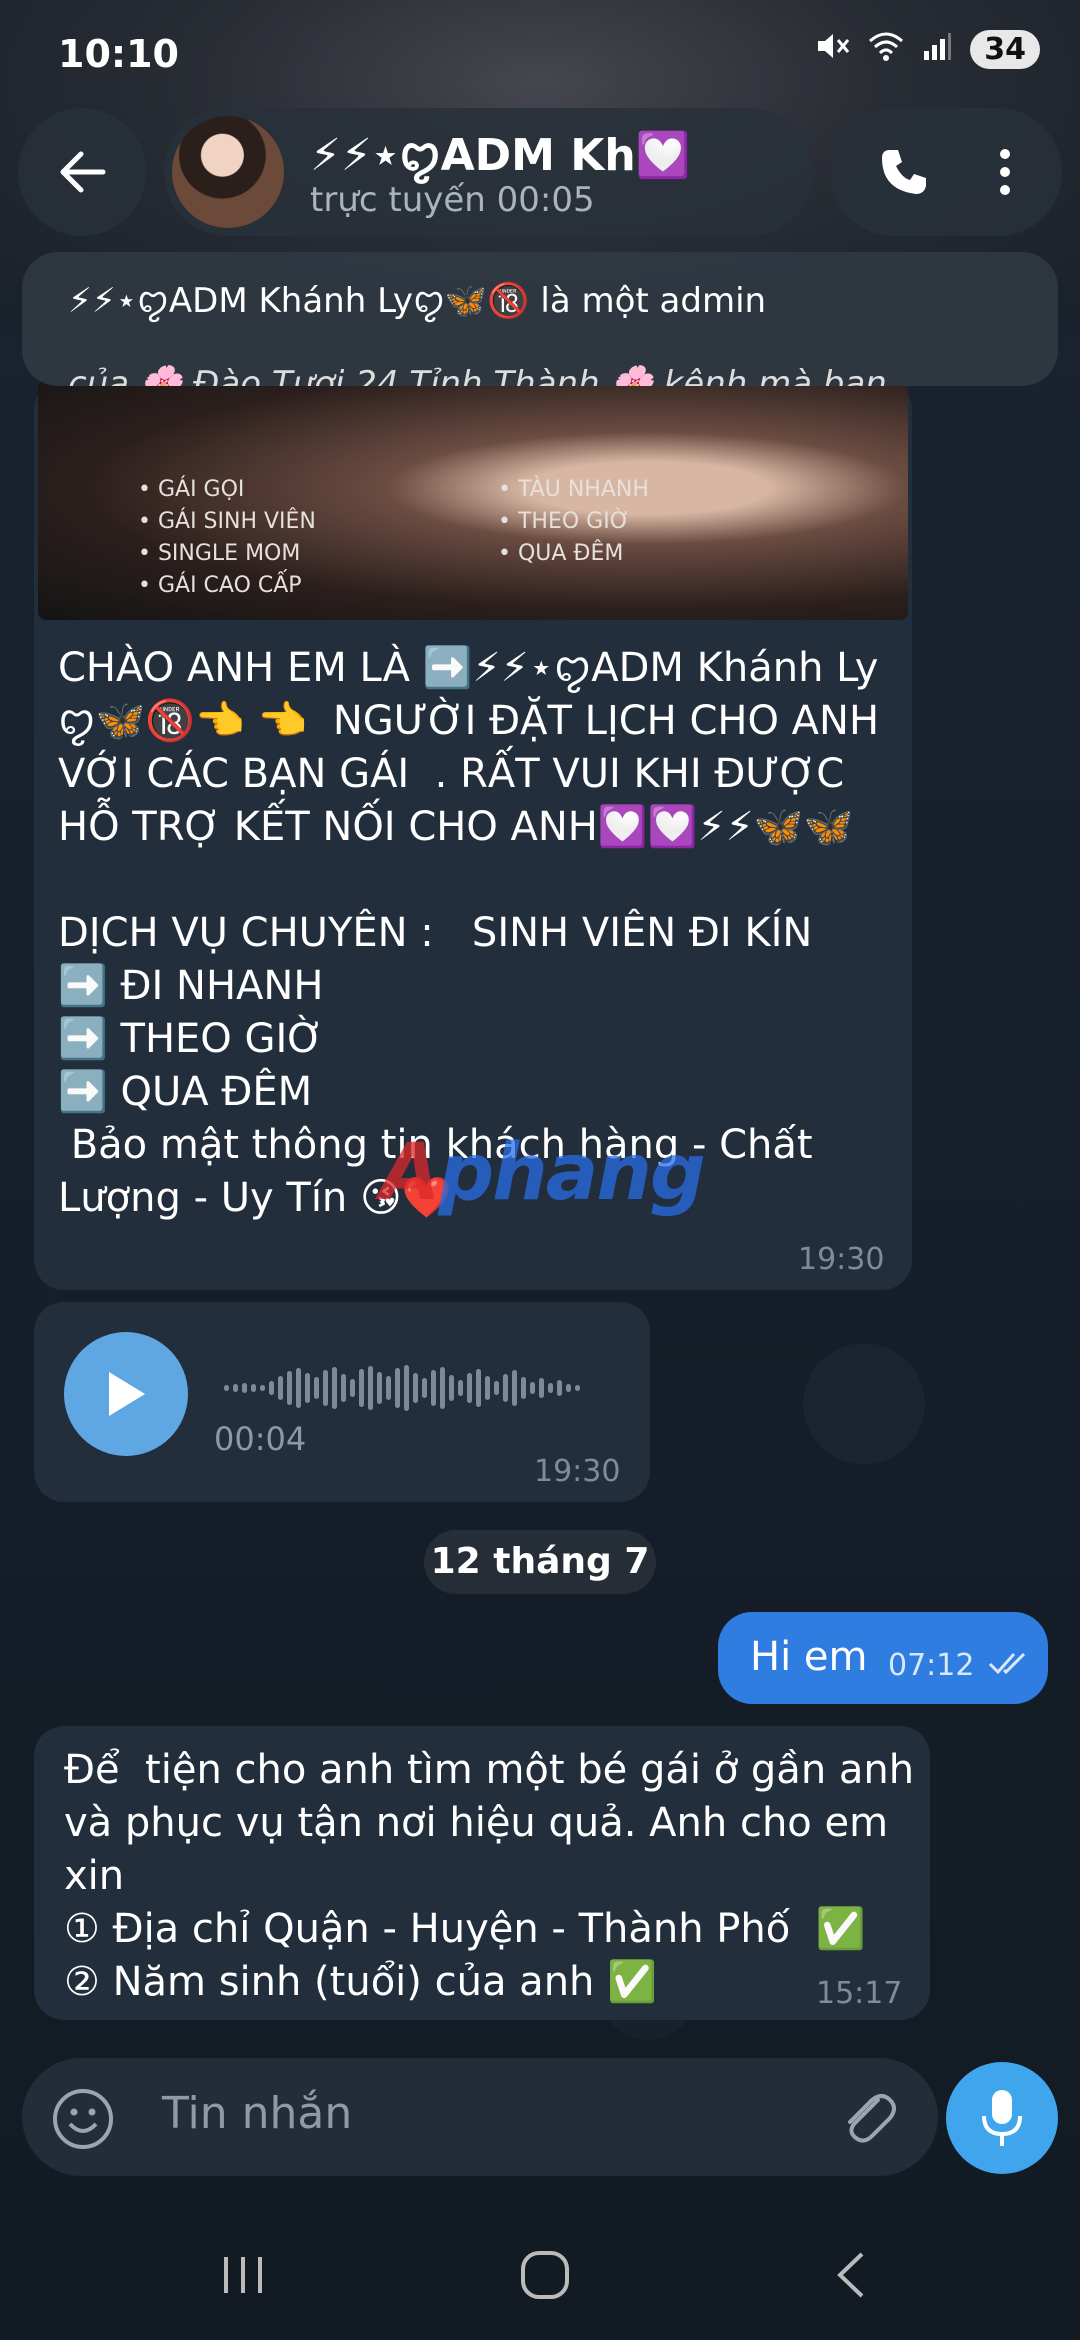  I want to click on watermark-logo: Aphang, so click(543, 1173).